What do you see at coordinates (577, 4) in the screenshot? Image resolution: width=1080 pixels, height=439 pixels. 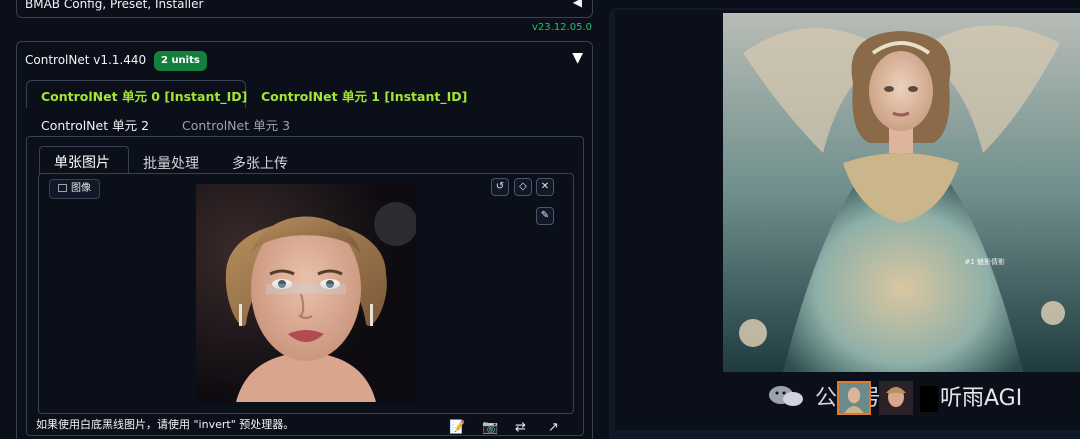 I see `collapse-arrow-icon: ◀` at bounding box center [577, 4].